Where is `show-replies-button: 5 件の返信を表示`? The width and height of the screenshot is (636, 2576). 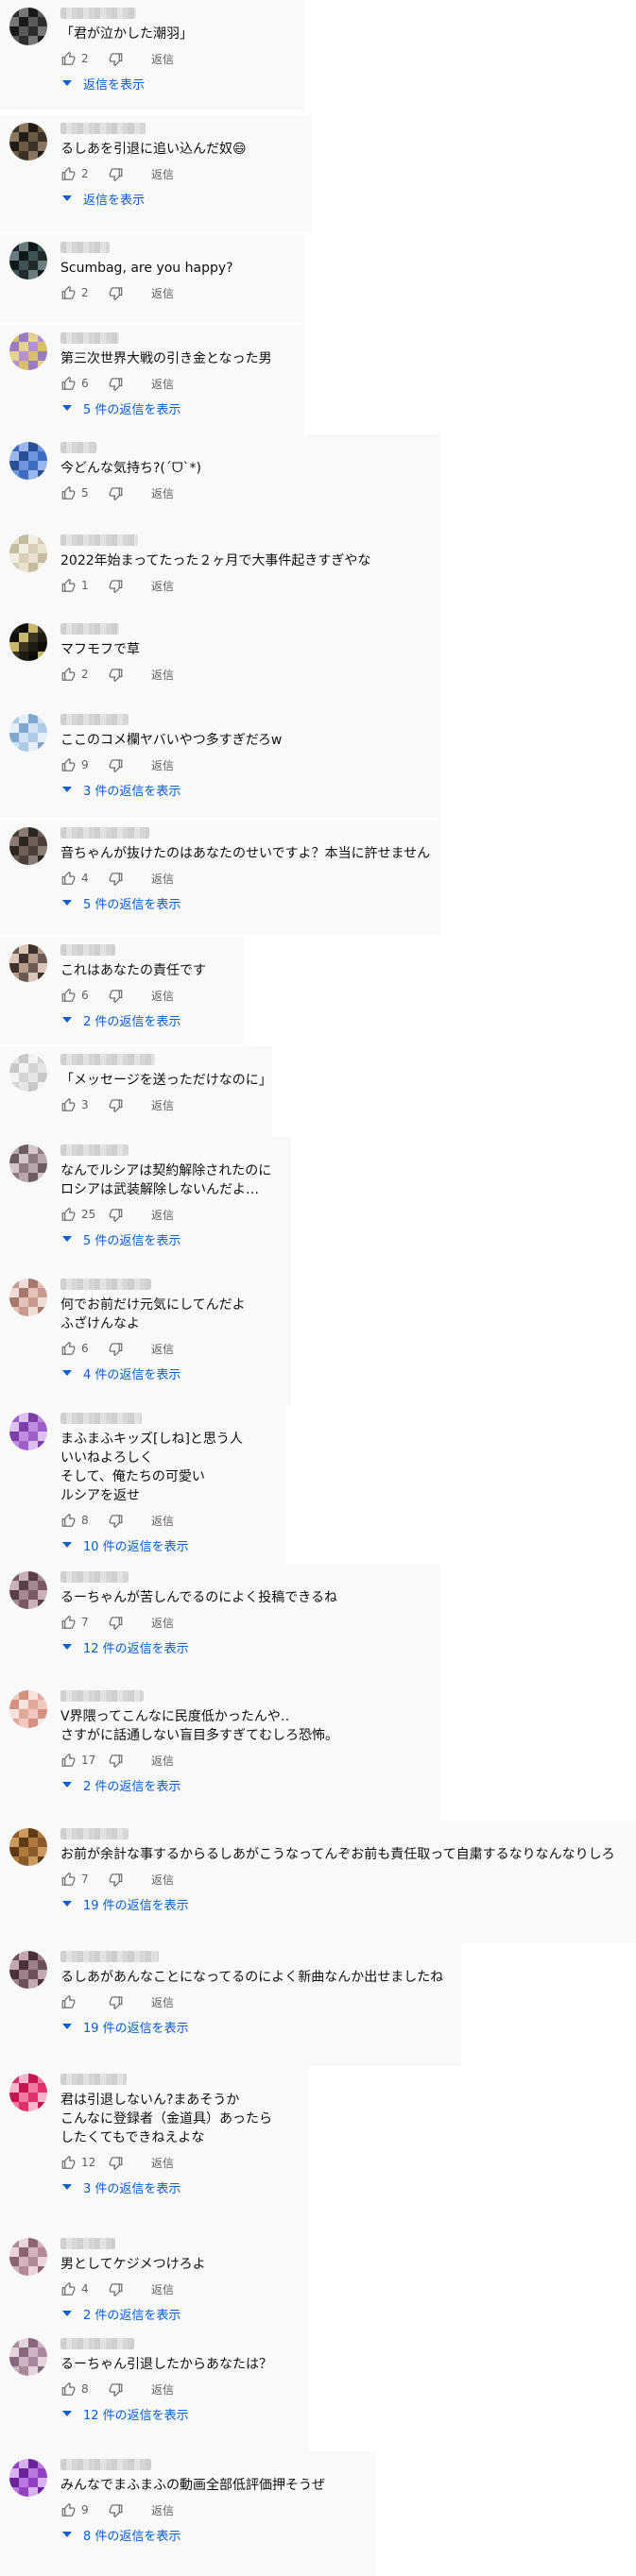
show-replies-button: 5 件の返信を表示 is located at coordinates (120, 407).